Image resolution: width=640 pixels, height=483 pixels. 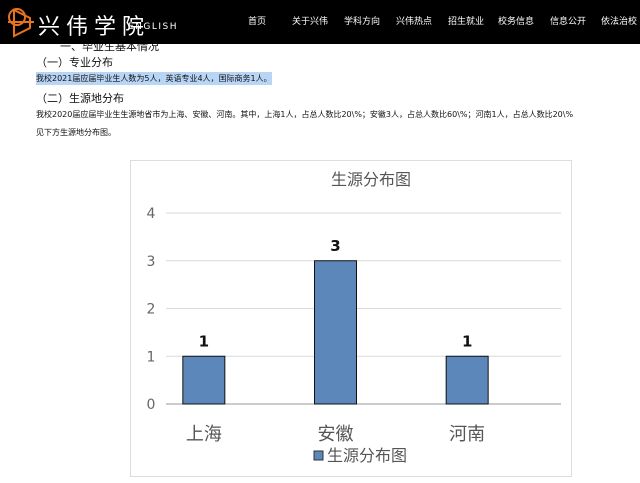 What do you see at coordinates (318, 455) in the screenshot?
I see `legend-swatch` at bounding box center [318, 455].